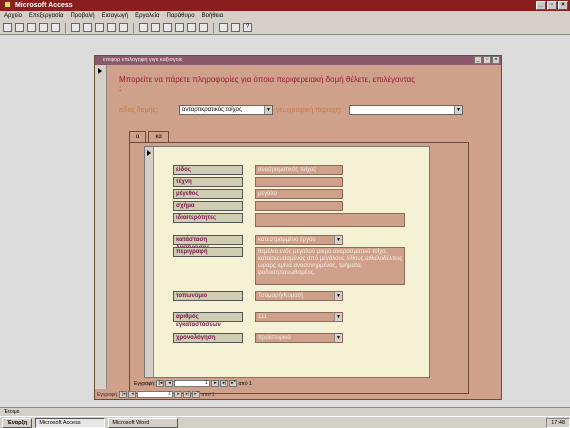  Describe the element at coordinates (7, 27) in the screenshot. I see `design-view-icon` at that location.